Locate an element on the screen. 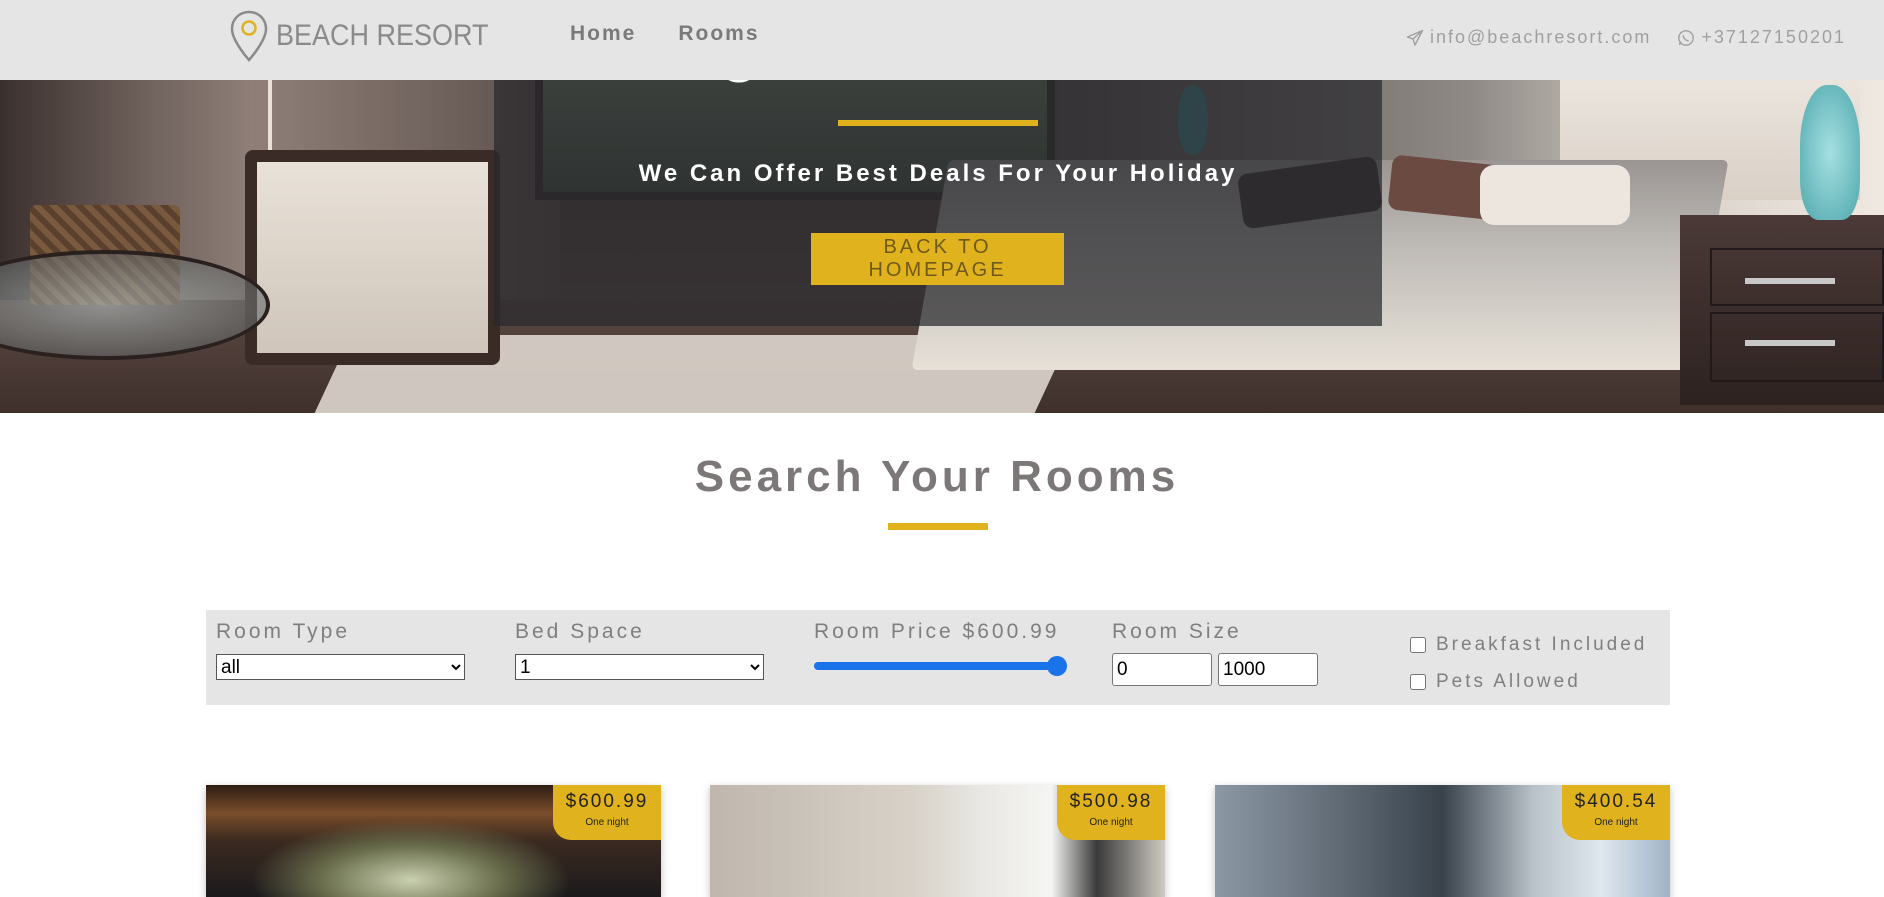 This screenshot has height=897, width=1884. hero-armchair is located at coordinates (372, 257).